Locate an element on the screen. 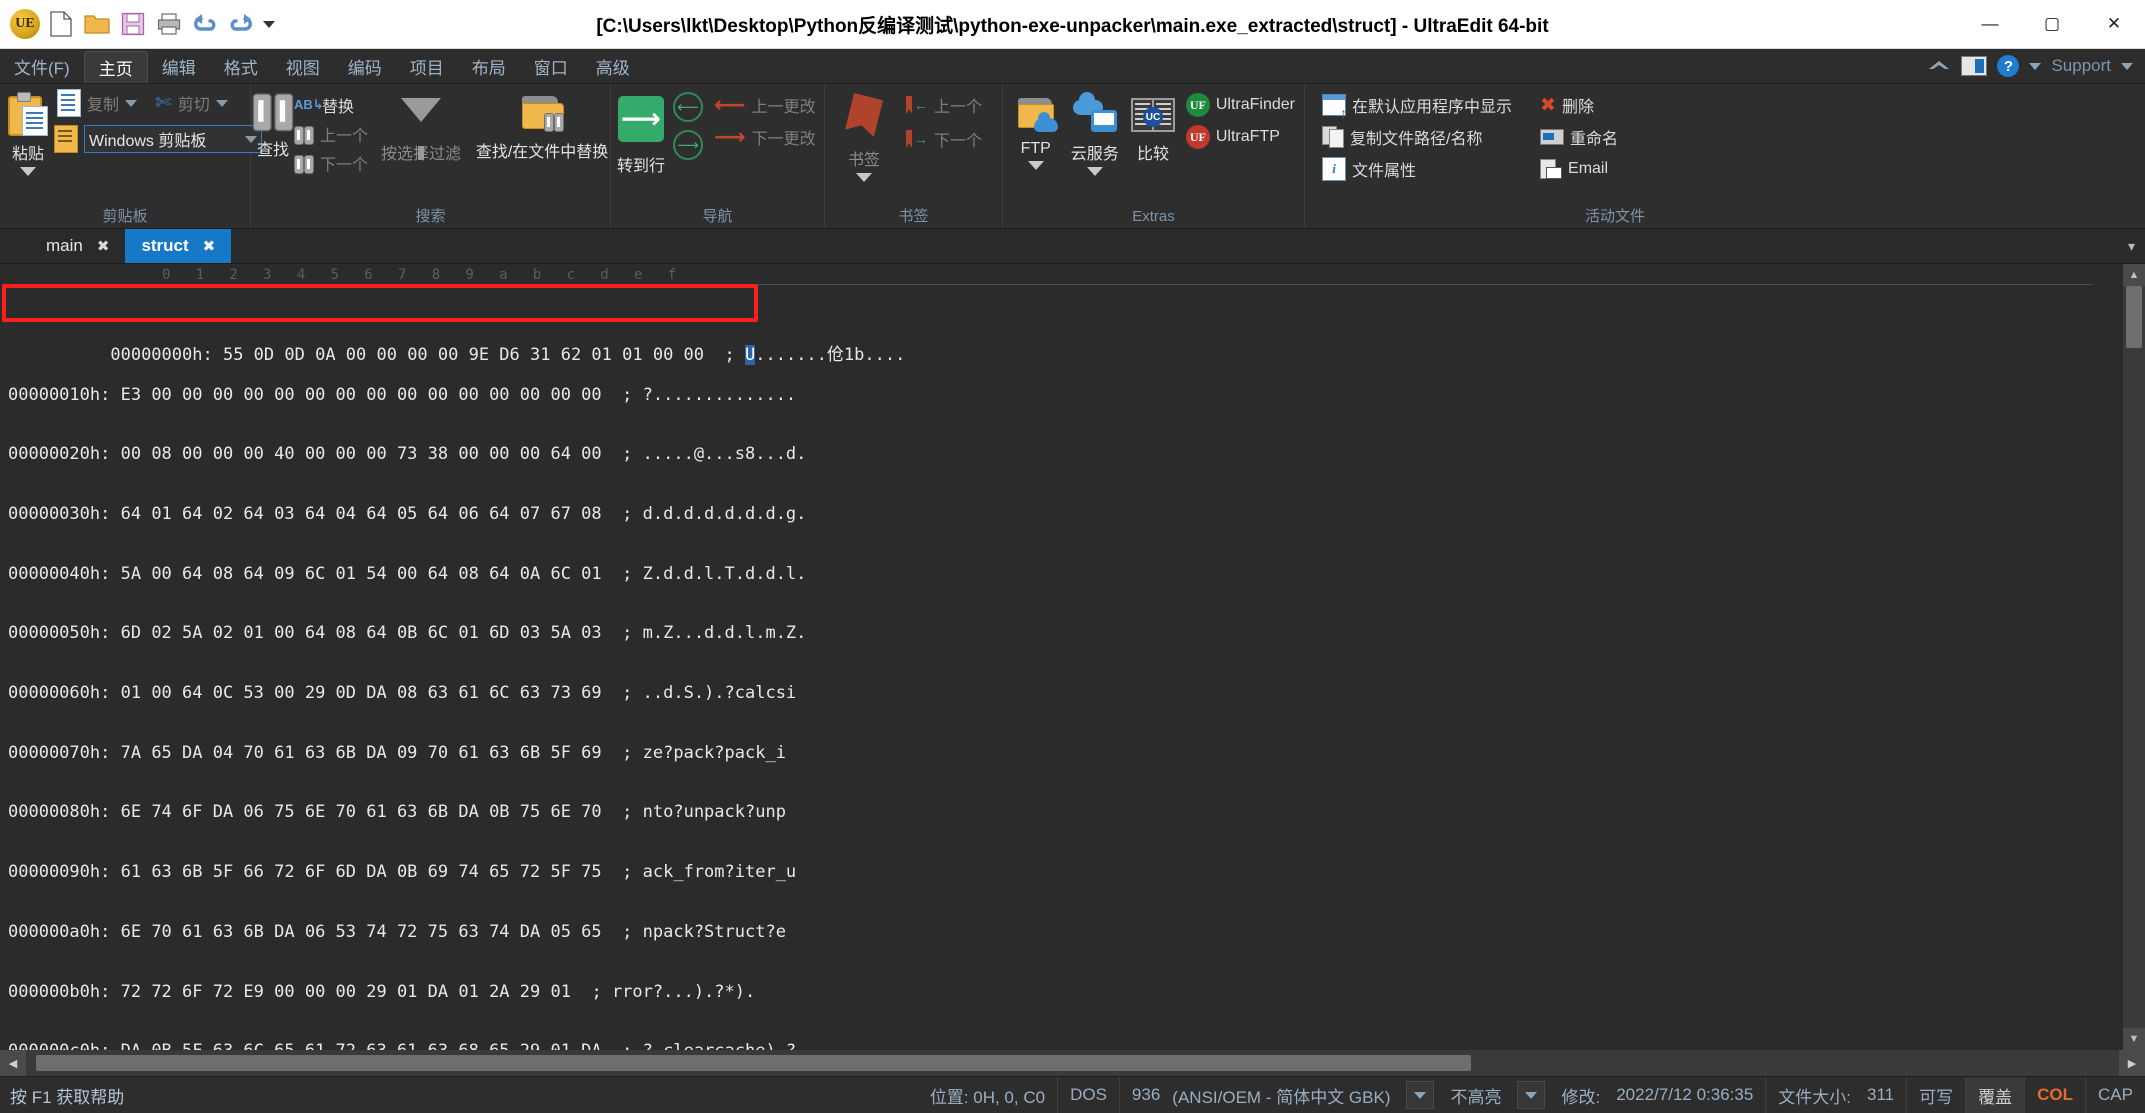 The image size is (2145, 1113). paste-button: 粘贴 is located at coordinates (28, 132).